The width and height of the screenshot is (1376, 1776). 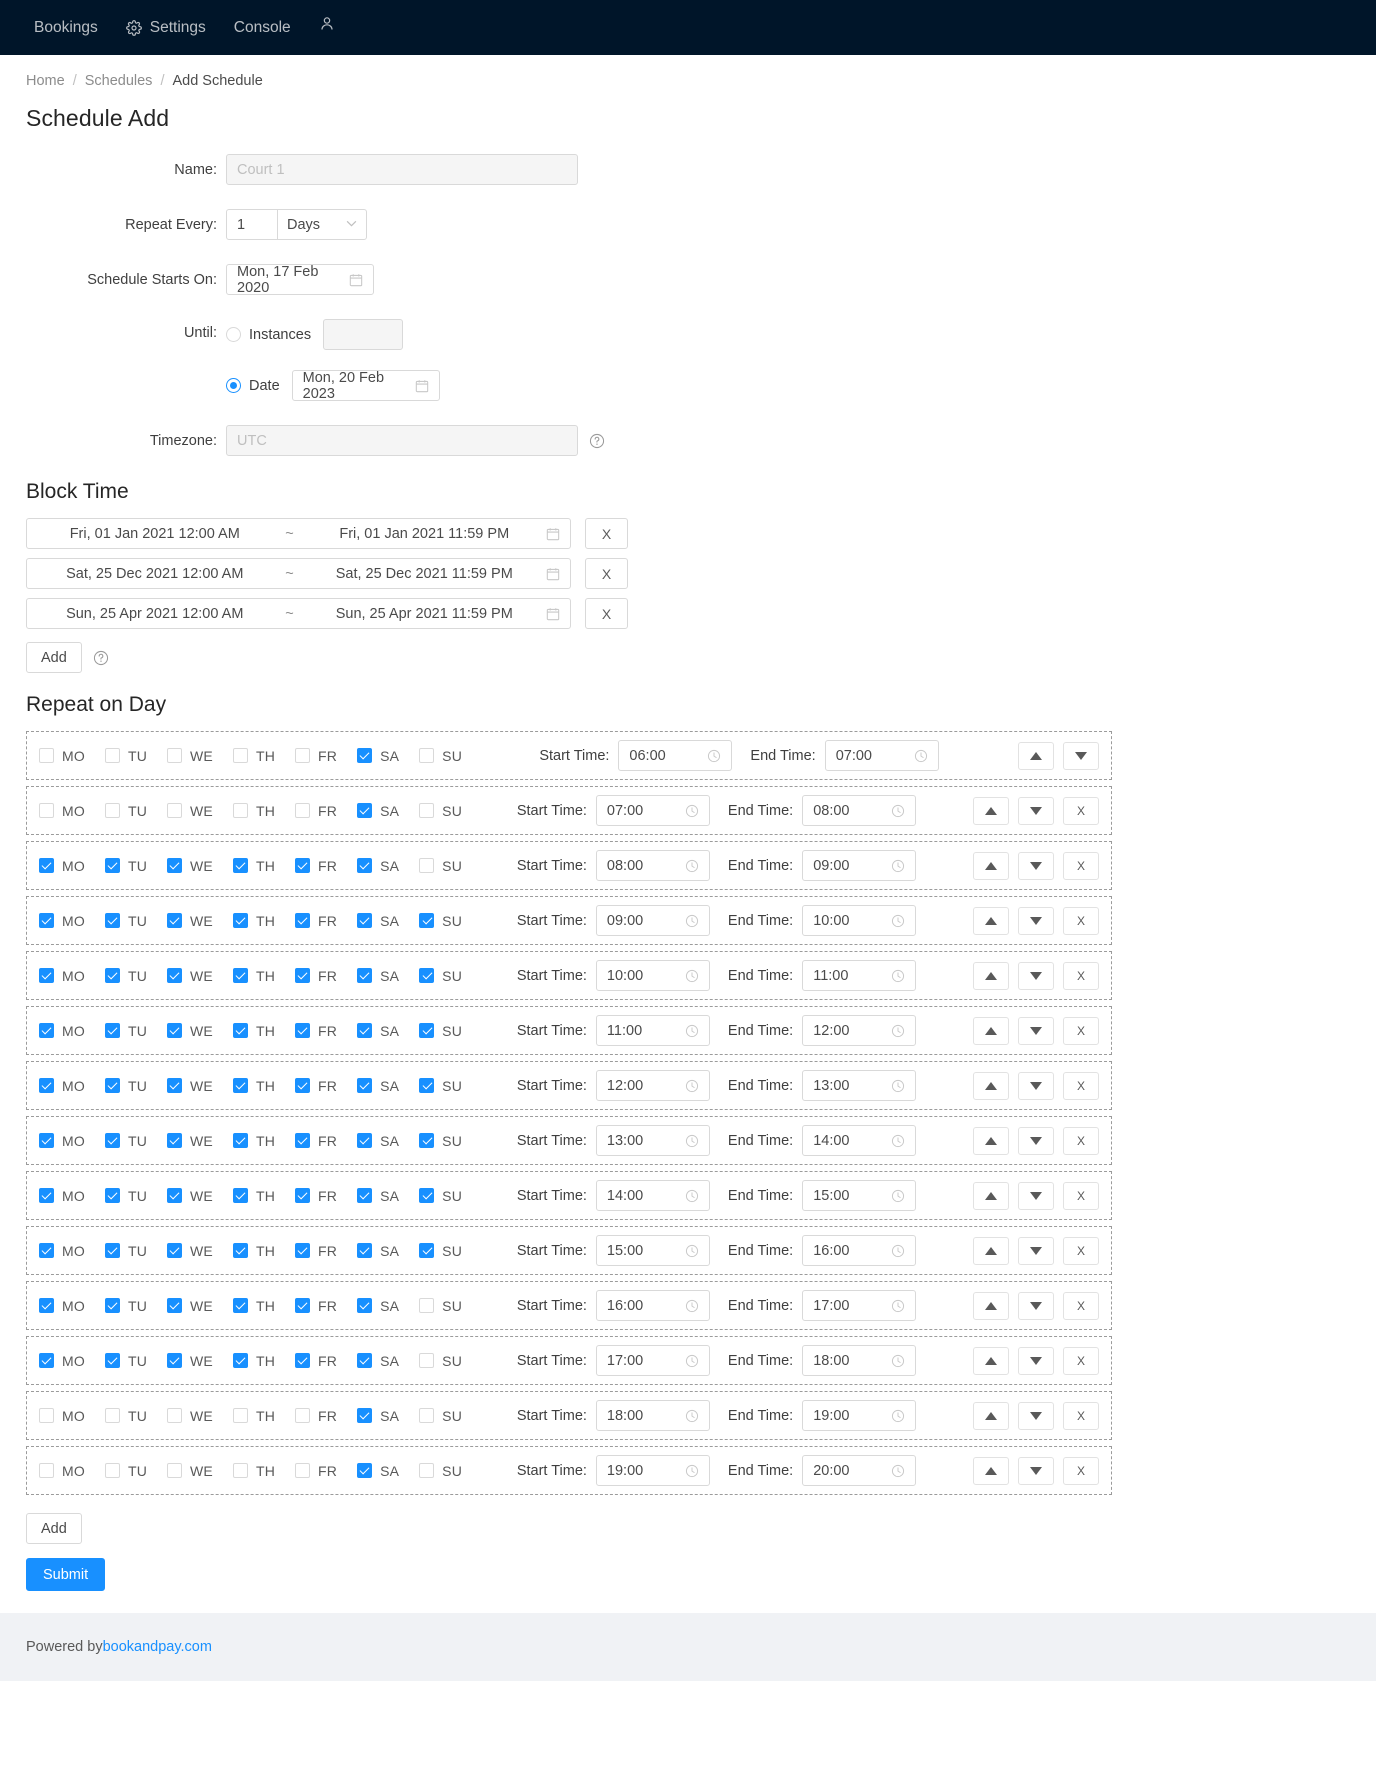 What do you see at coordinates (66, 27) in the screenshot?
I see `nav-item-bookings: Bookings` at bounding box center [66, 27].